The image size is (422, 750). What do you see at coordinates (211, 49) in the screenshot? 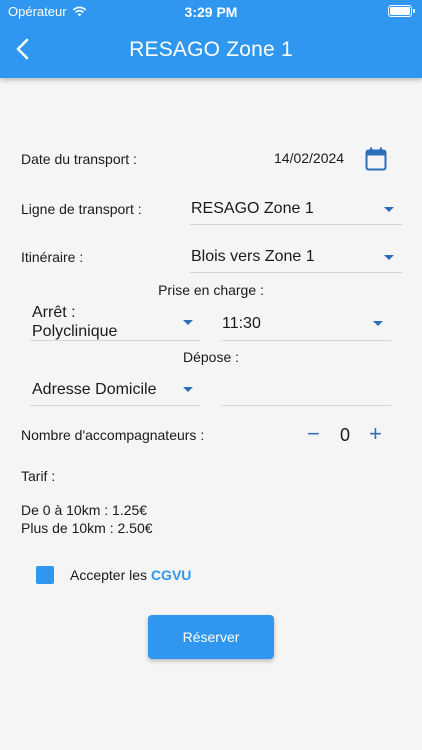
I see `page-title: RESAGO Zone 1` at bounding box center [211, 49].